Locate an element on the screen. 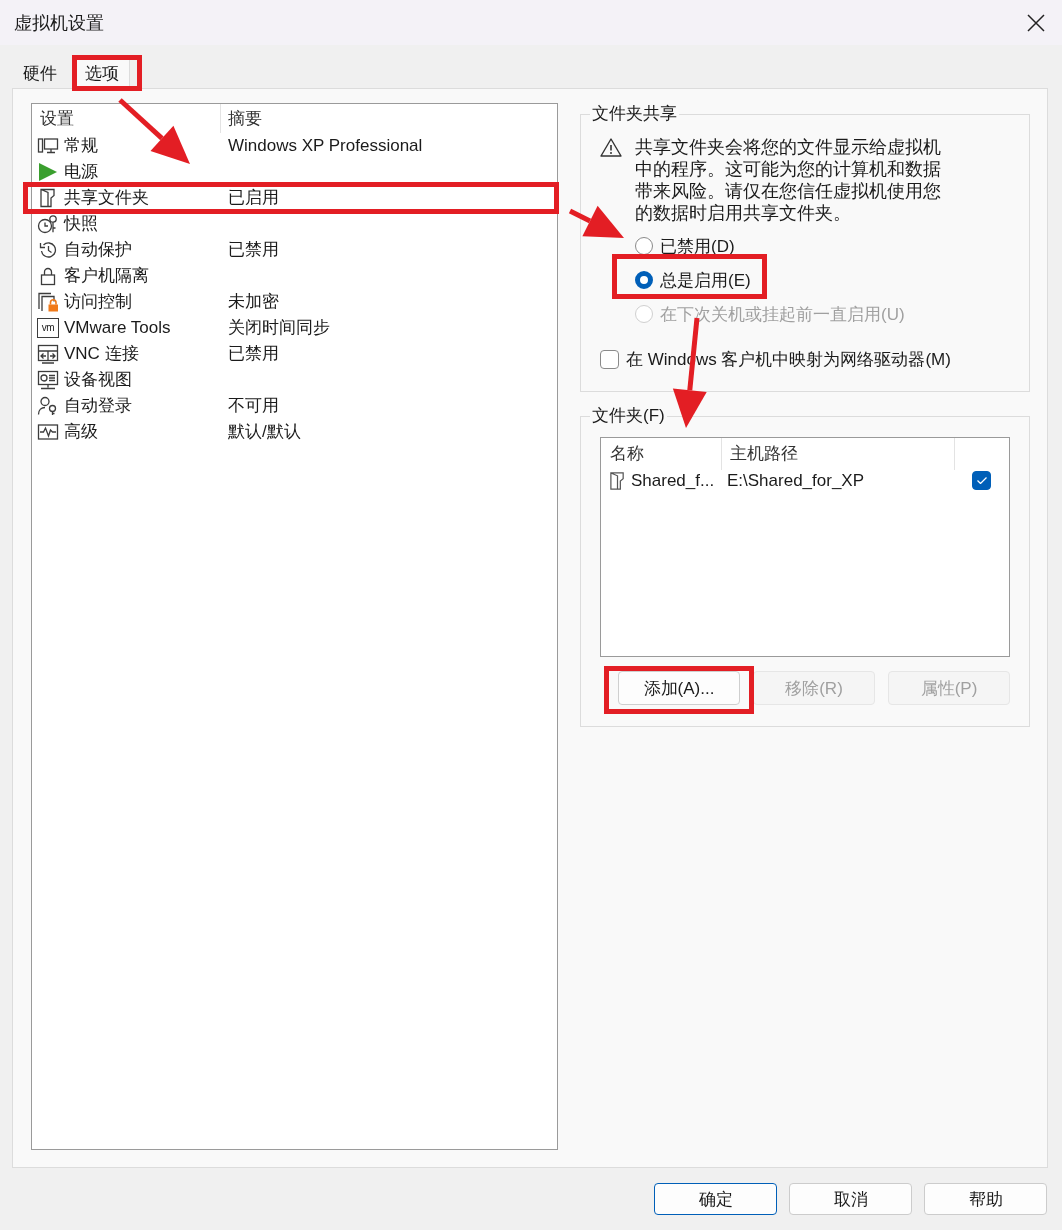 The height and width of the screenshot is (1230, 1062). ok-button: 确定 is located at coordinates (715, 1199).